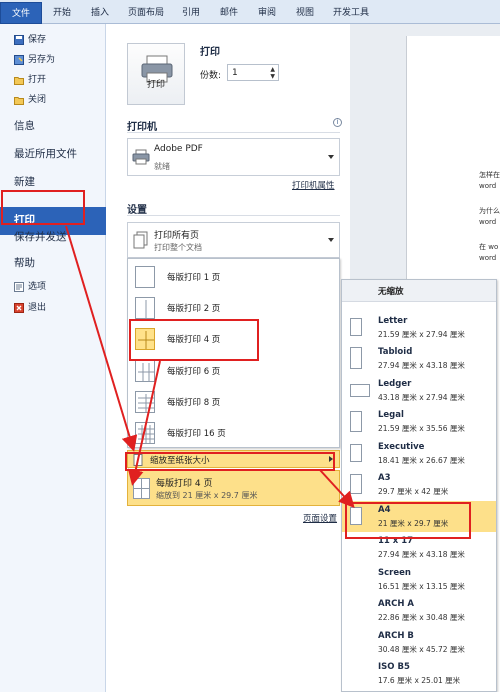 This screenshot has width=500, height=692. What do you see at coordinates (337, 488) in the screenshot?
I see `arrow-to-a4` at bounding box center [337, 488].